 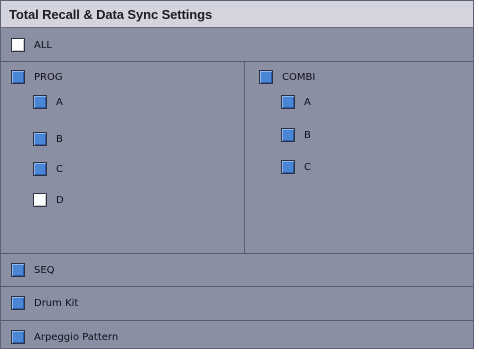 What do you see at coordinates (40, 139) in the screenshot?
I see `prog-bank-b-box` at bounding box center [40, 139].